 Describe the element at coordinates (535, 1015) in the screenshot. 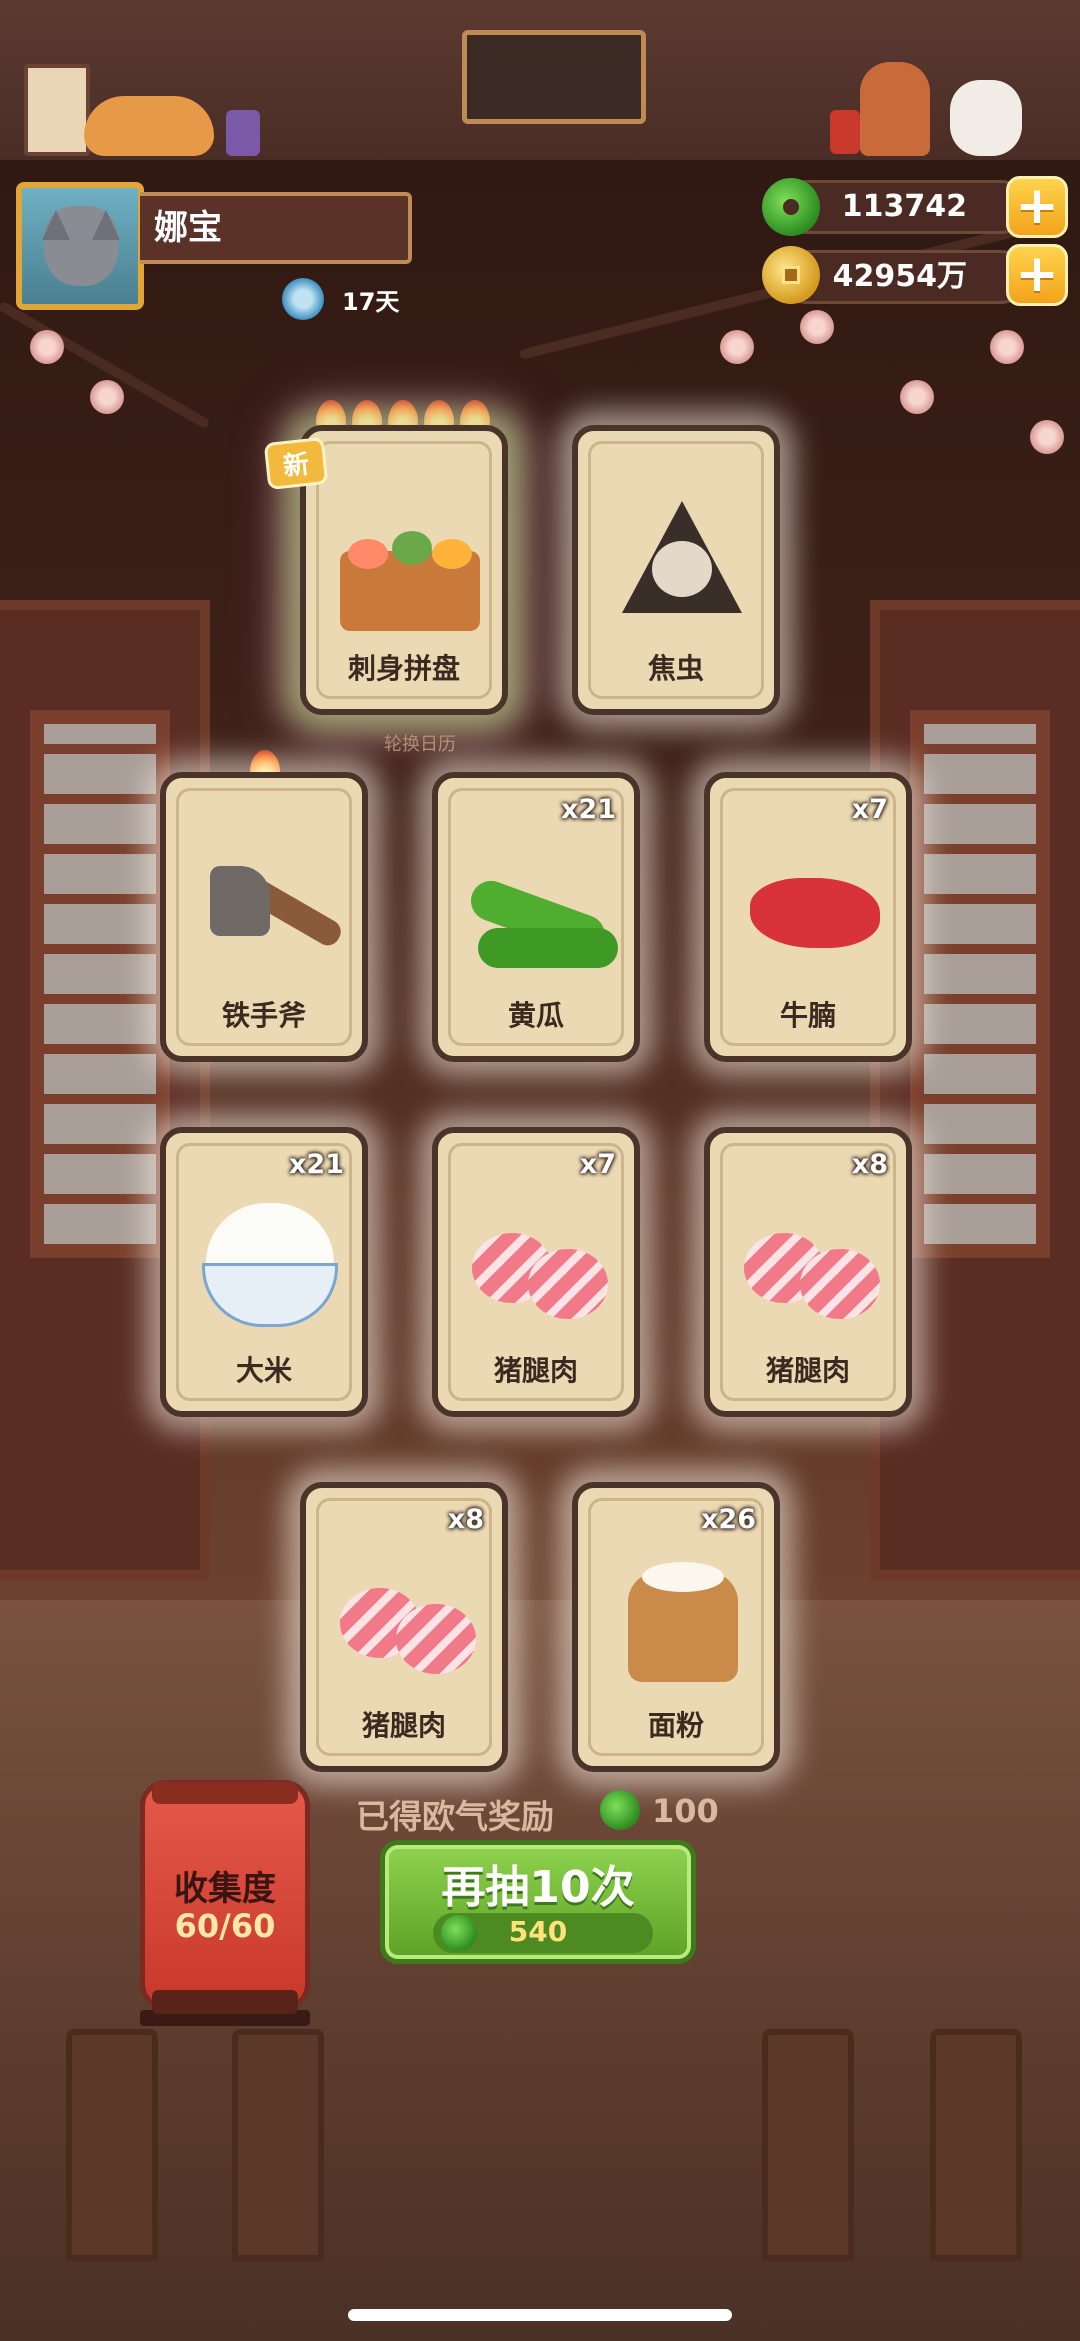

I see `card-label: 黄瓜` at that location.